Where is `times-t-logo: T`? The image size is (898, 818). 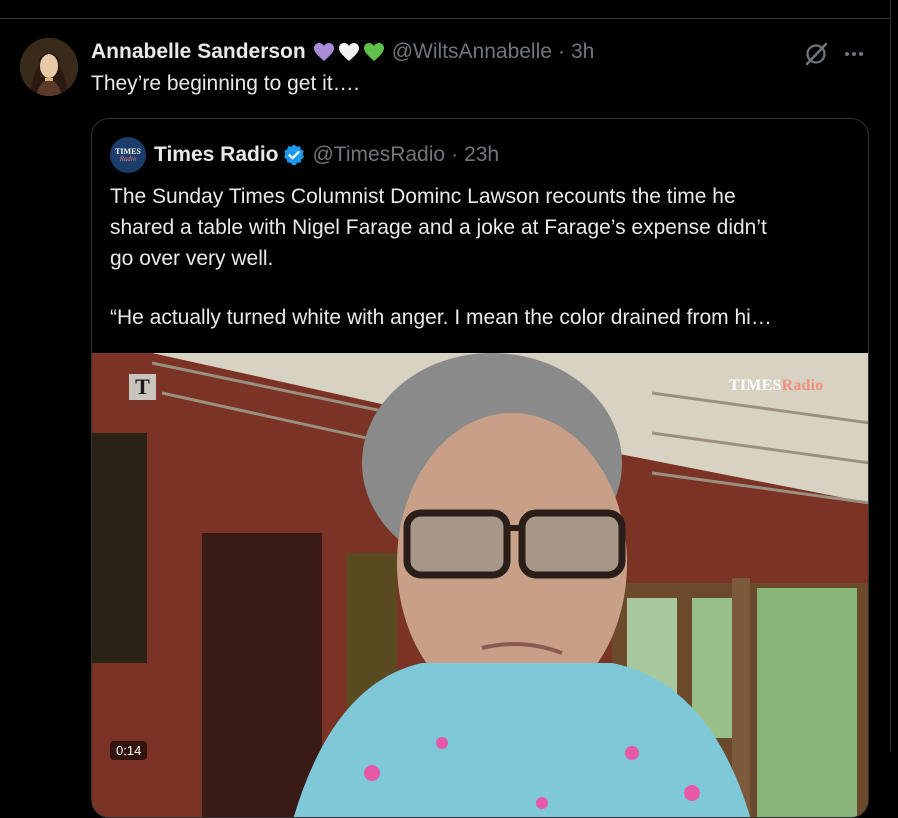
times-t-logo: T is located at coordinates (142, 387).